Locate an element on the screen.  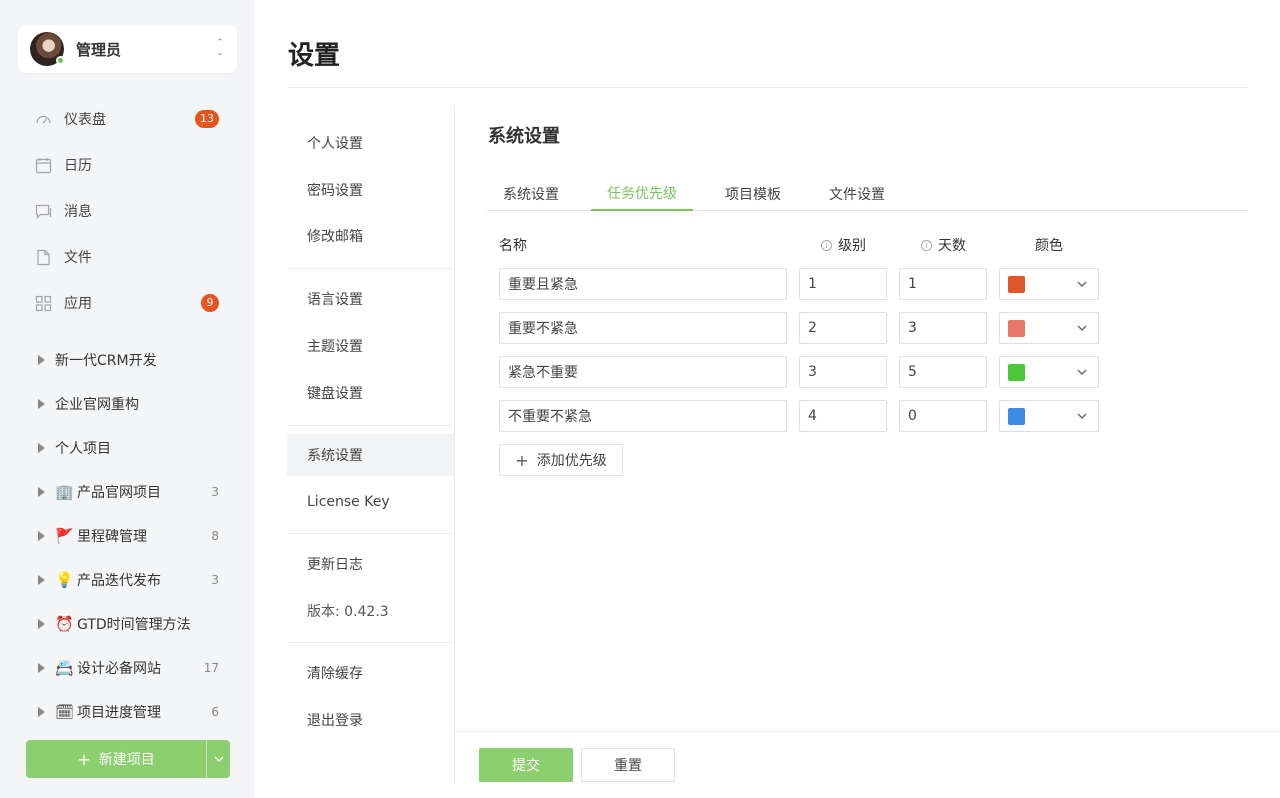
settings-menu-theme: 主题设置 is located at coordinates (370, 346).